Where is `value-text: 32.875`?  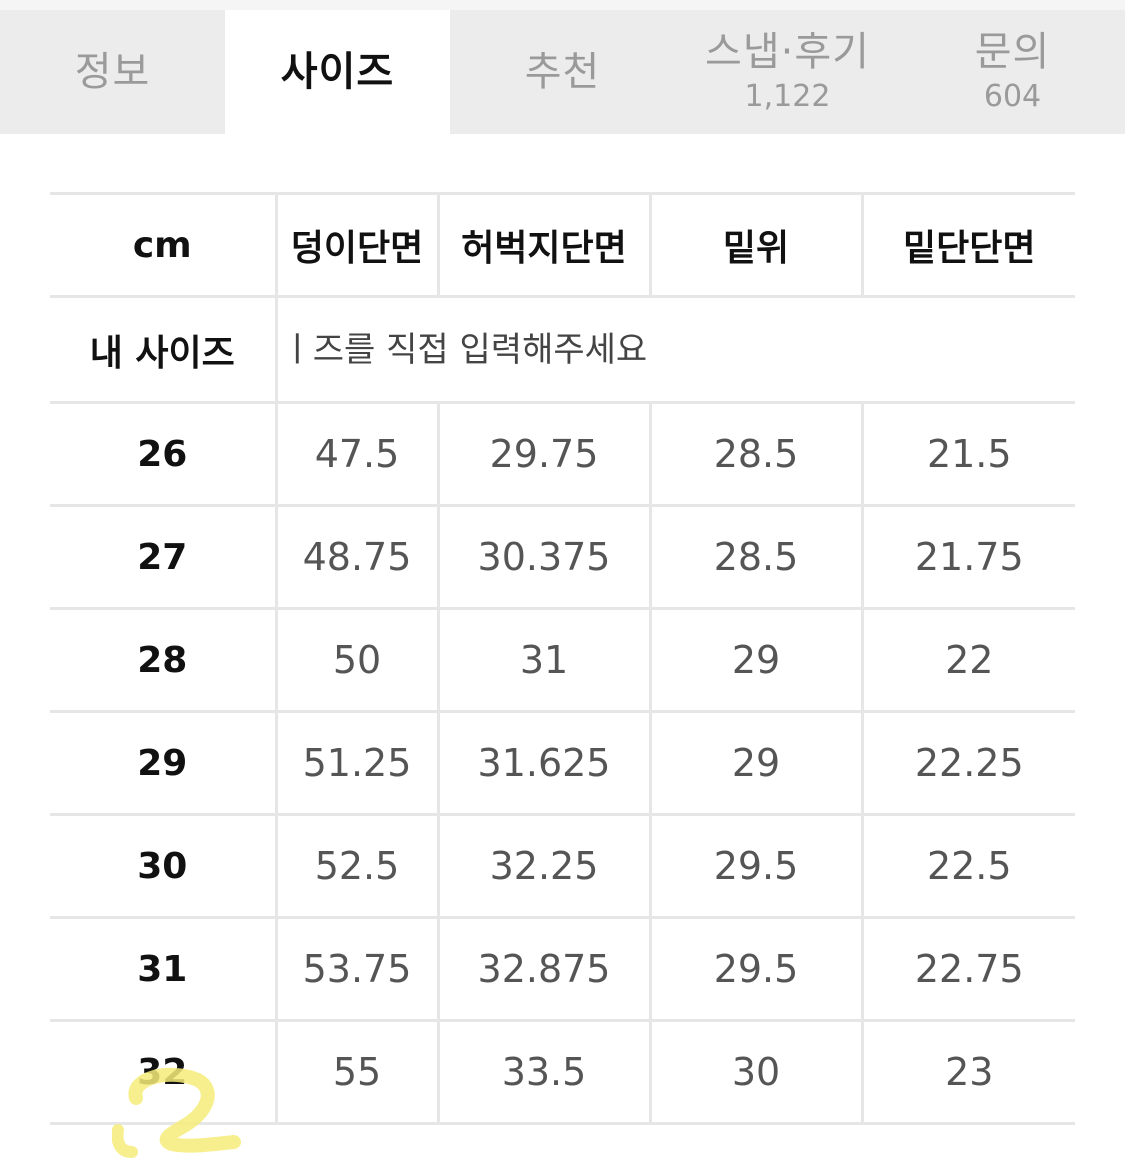 value-text: 32.875 is located at coordinates (544, 969).